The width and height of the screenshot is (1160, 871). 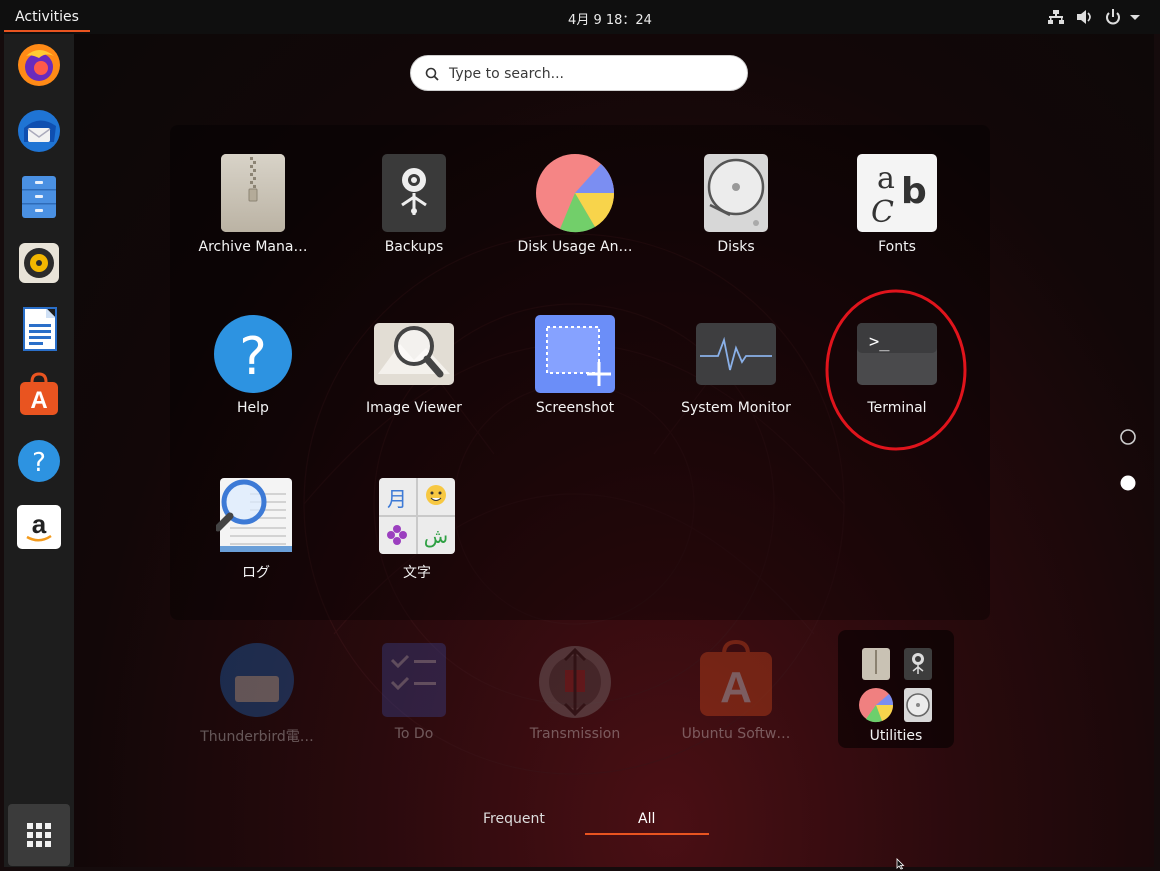 I want to click on app-transmission: Transmission, so click(x=575, y=705).